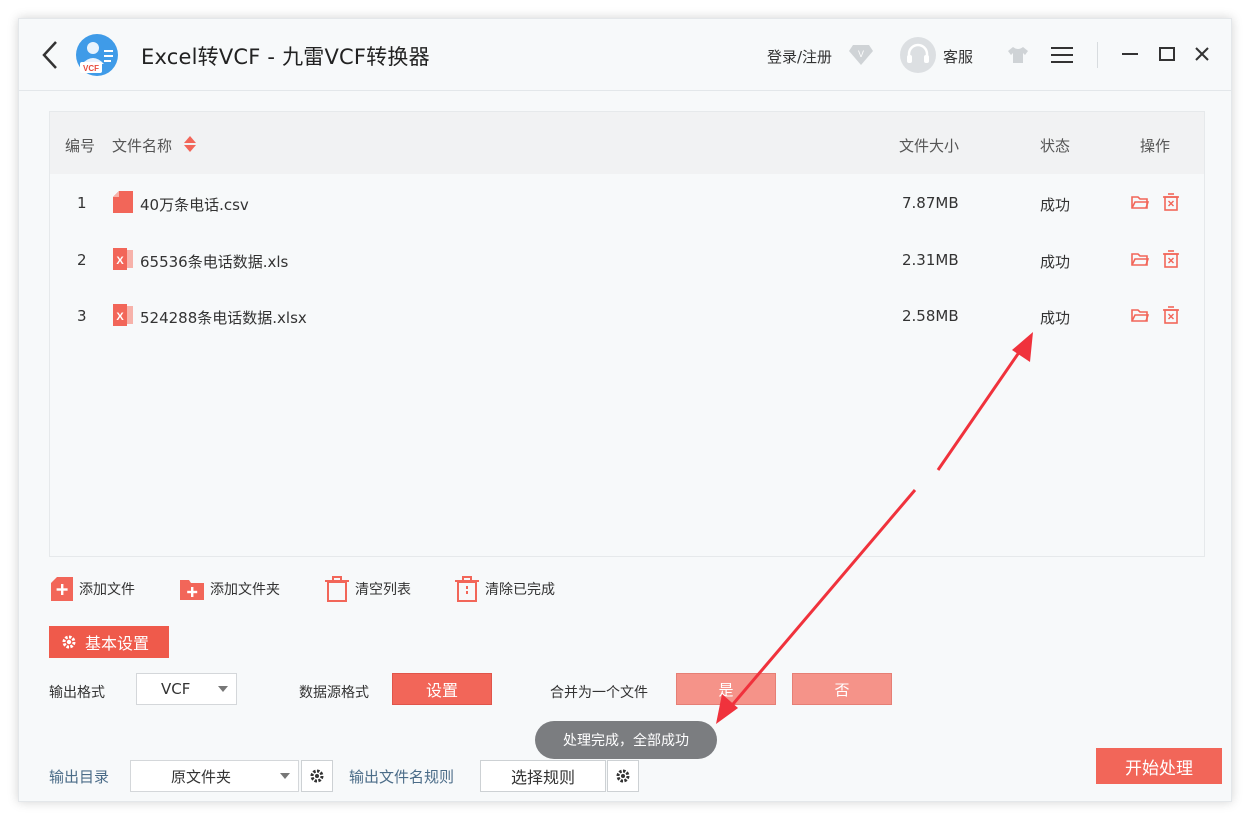 The image size is (1250, 820). I want to click on maximize-icon, so click(1167, 54).